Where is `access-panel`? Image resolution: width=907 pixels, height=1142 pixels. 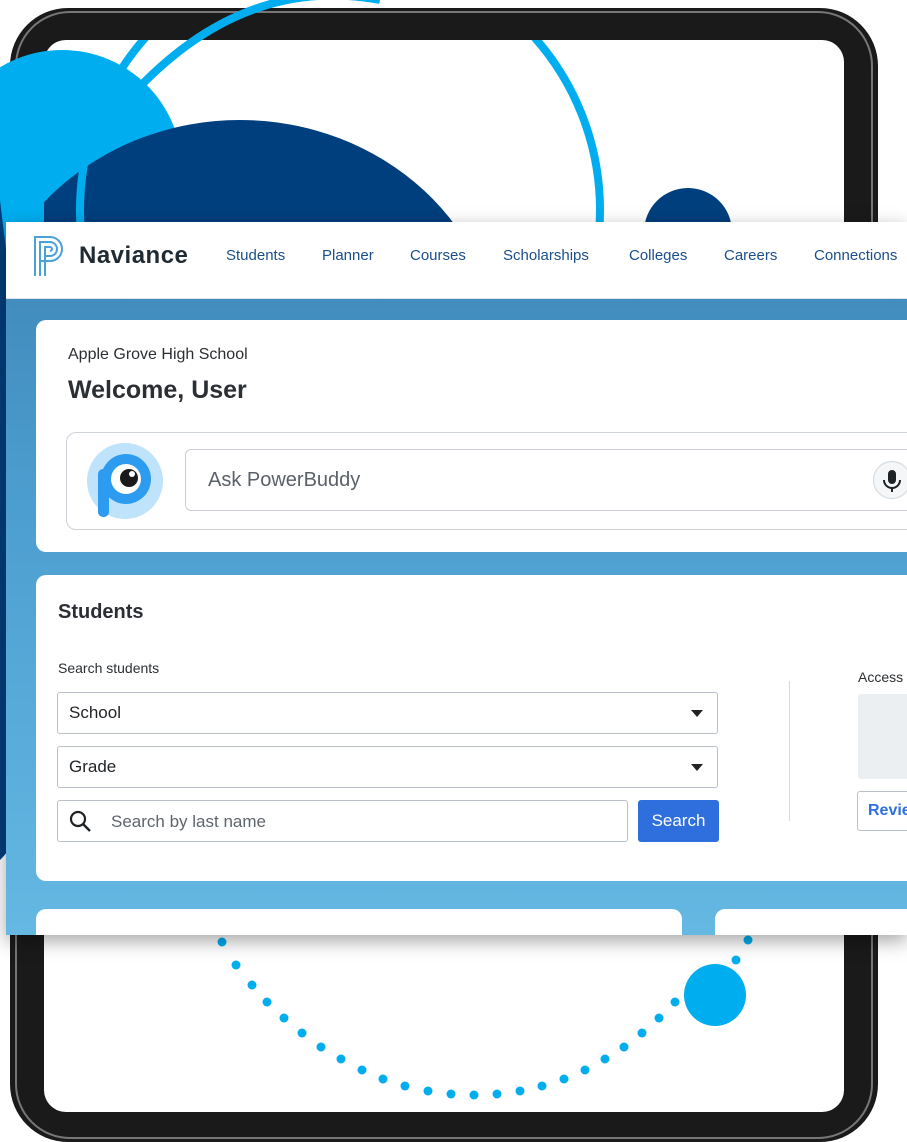 access-panel is located at coordinates (882, 736).